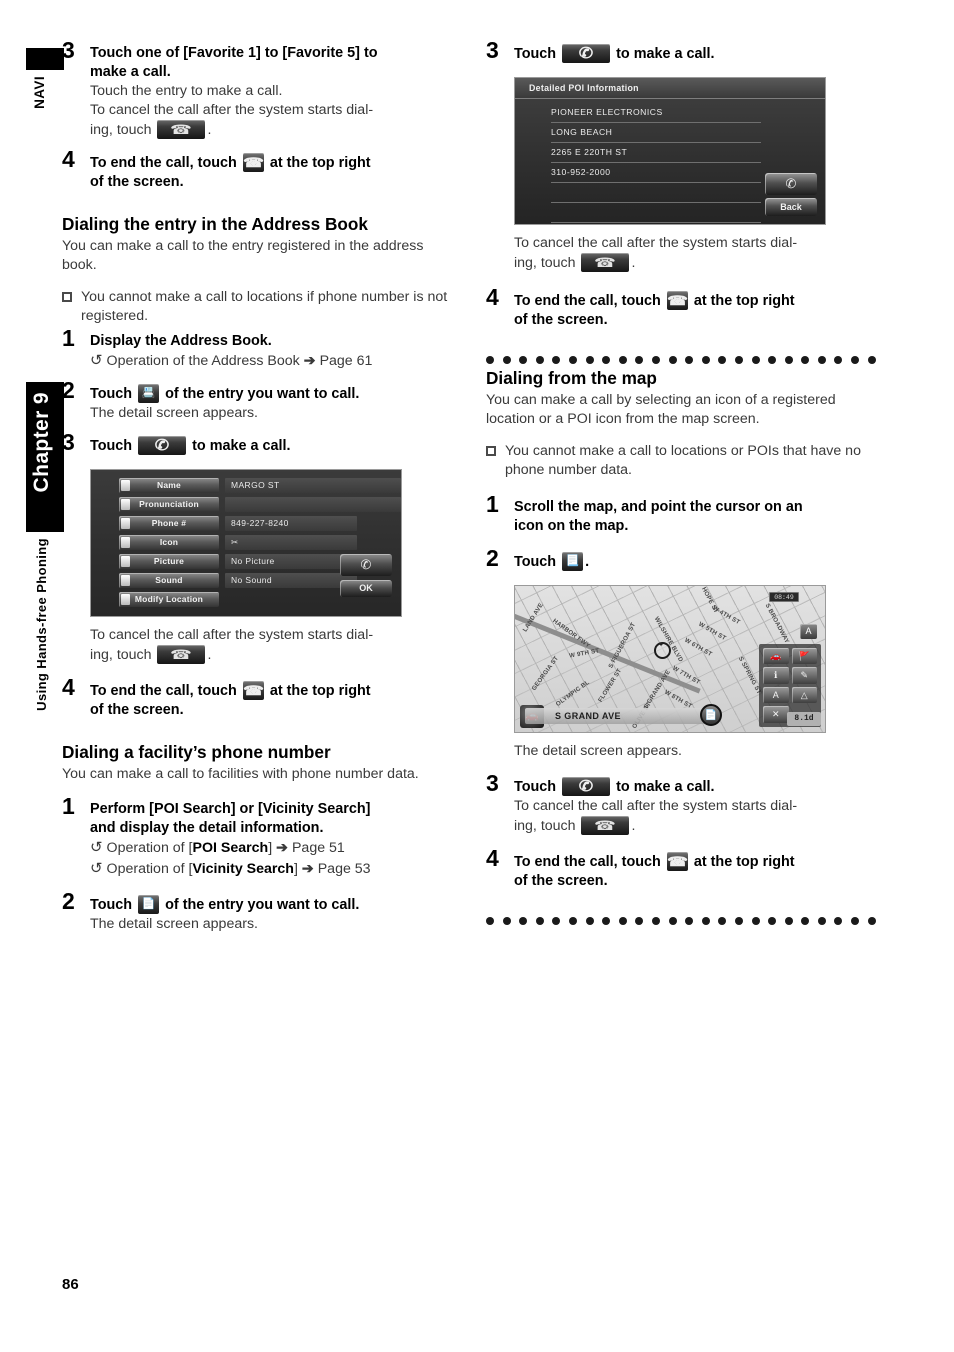  I want to click on step-title-post: to make a call., so click(241, 446).